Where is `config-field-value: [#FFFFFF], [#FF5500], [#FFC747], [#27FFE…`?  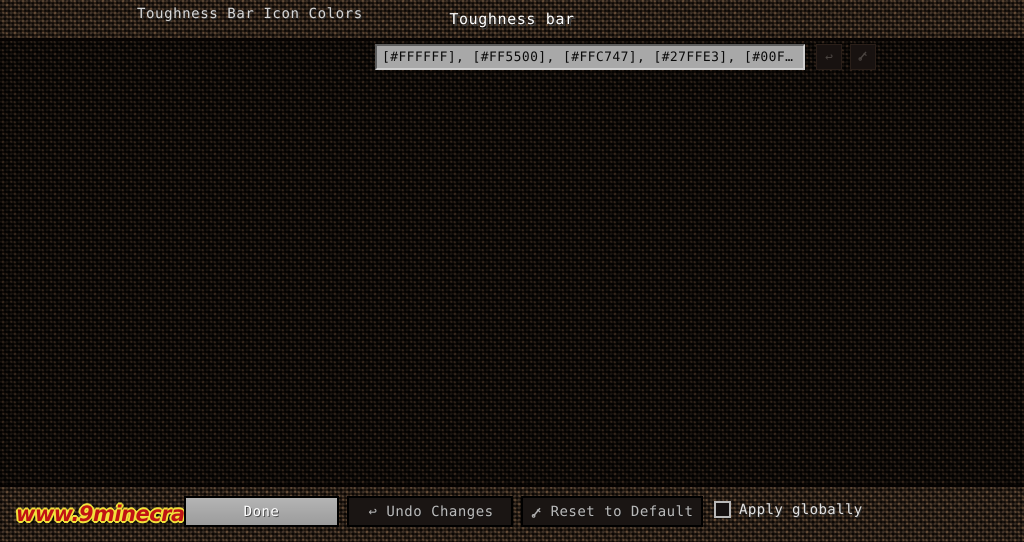
config-field-value: [#FFFFFF], [#FF5500], [#FFC747], [#27FFE… is located at coordinates (588, 57).